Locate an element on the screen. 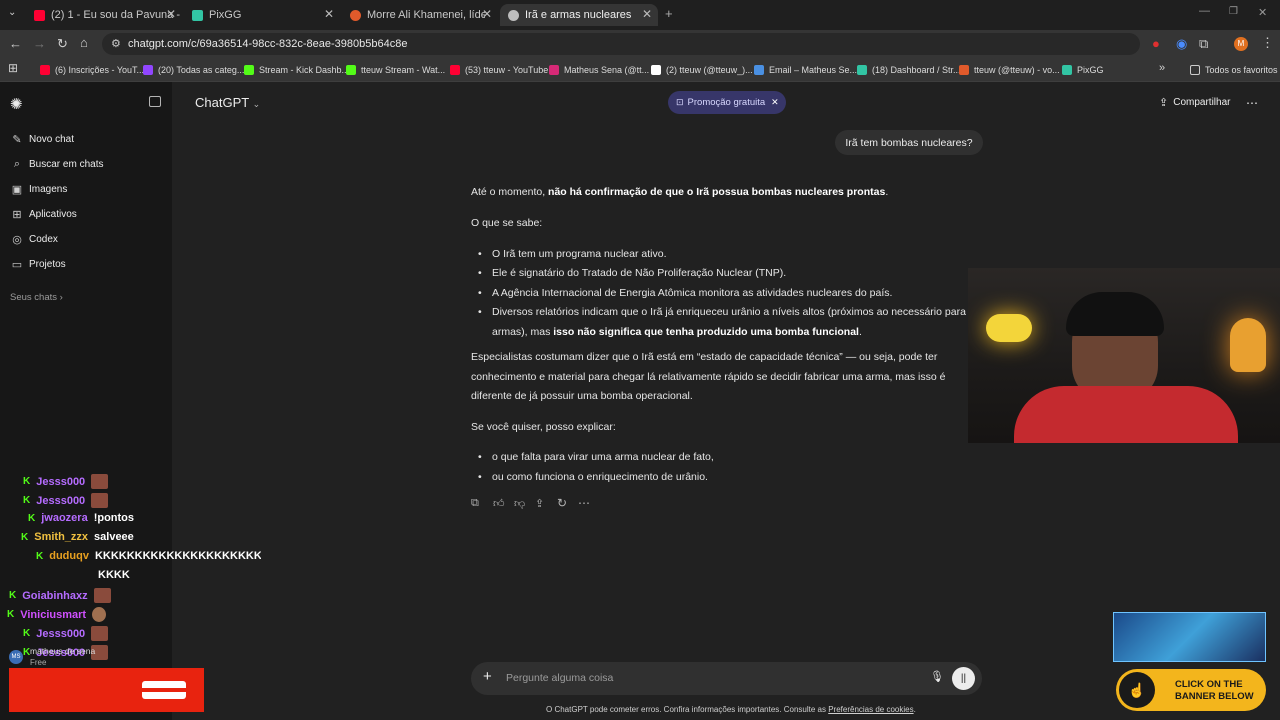 This screenshot has width=1280, height=720. all-bookmarks-folder: Todos os favoritos is located at coordinates (1234, 70).